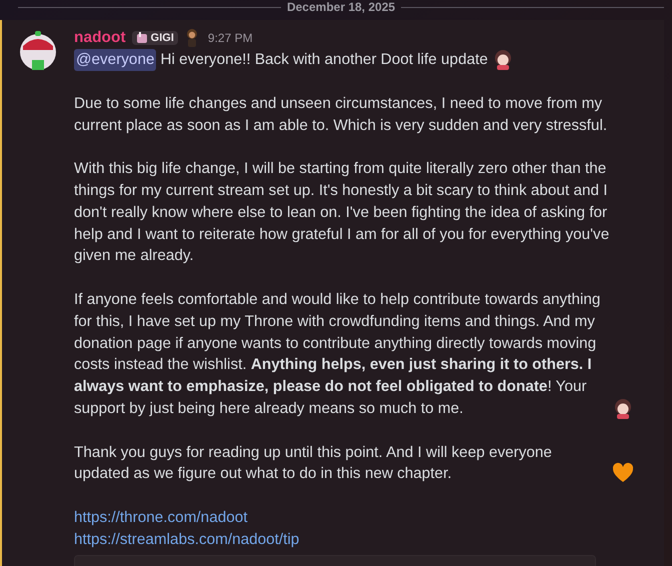 Image resolution: width=672 pixels, height=566 pixels. What do you see at coordinates (623, 407) in the screenshot?
I see `emoji-icon` at bounding box center [623, 407].